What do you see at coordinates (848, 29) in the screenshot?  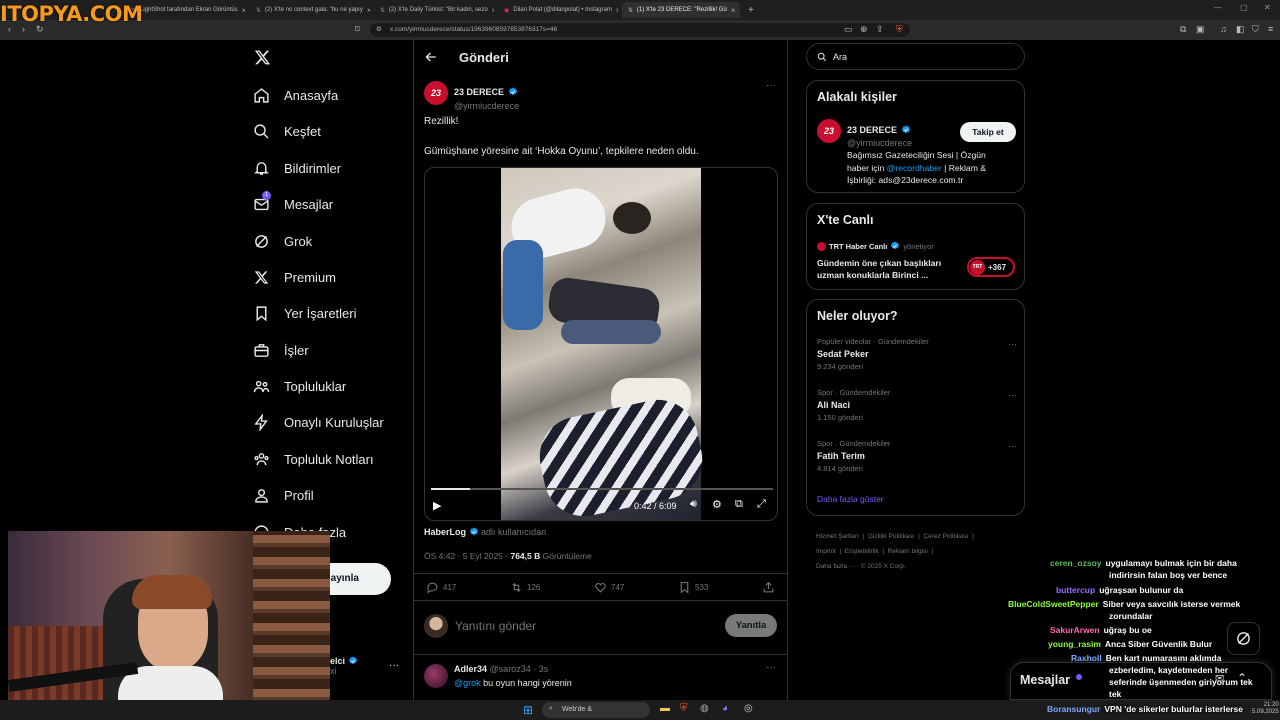 I see `cast-icon: ▭` at bounding box center [848, 29].